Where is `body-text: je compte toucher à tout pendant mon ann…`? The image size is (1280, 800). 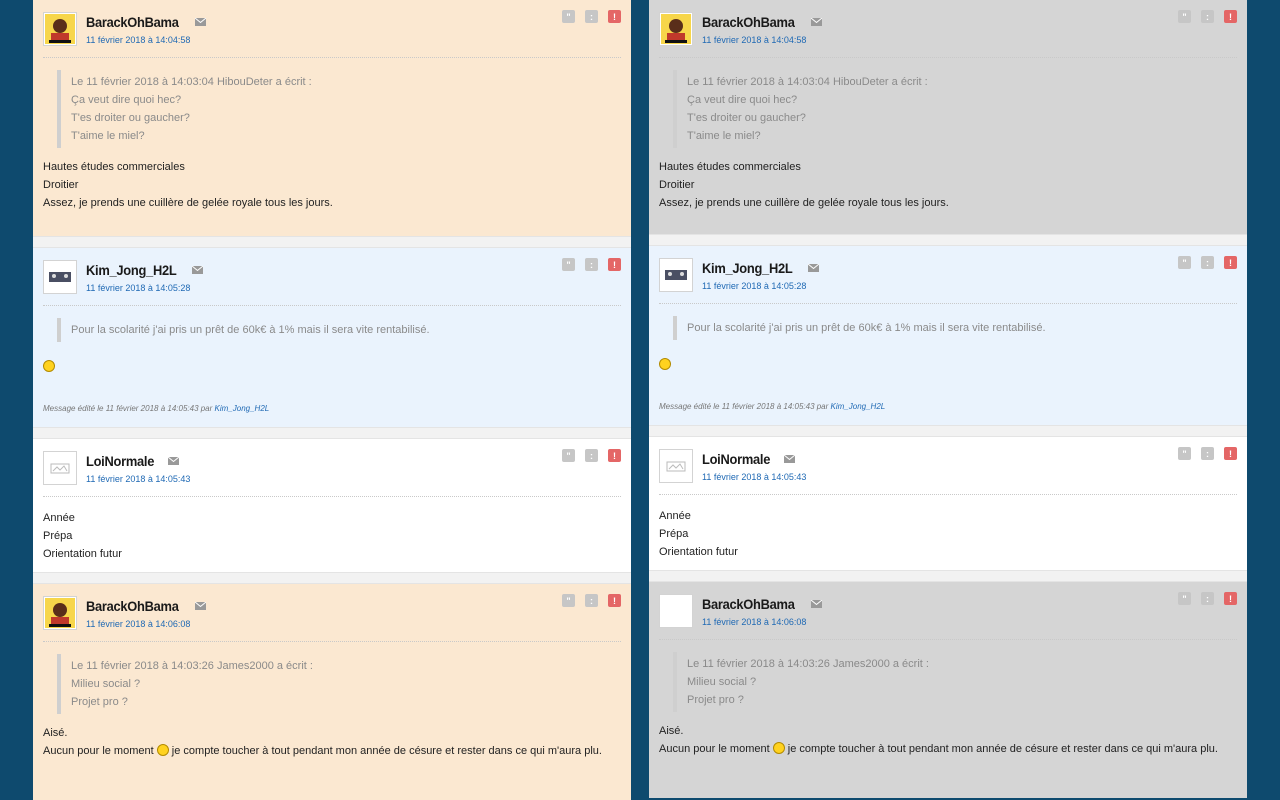 body-text: je compte toucher à tout pendant mon ann… is located at coordinates (386, 751).